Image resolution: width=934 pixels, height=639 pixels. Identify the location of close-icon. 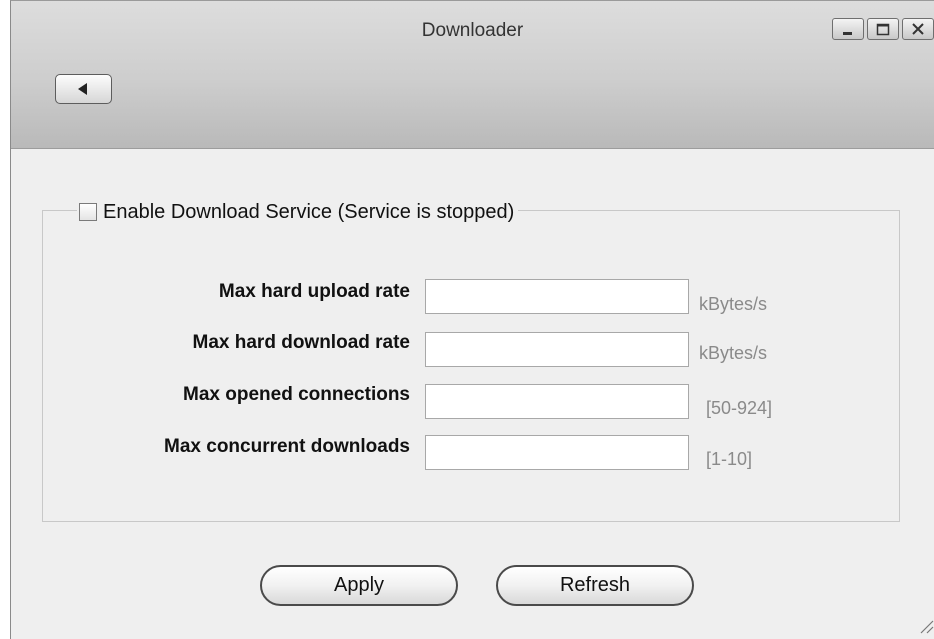
(918, 29).